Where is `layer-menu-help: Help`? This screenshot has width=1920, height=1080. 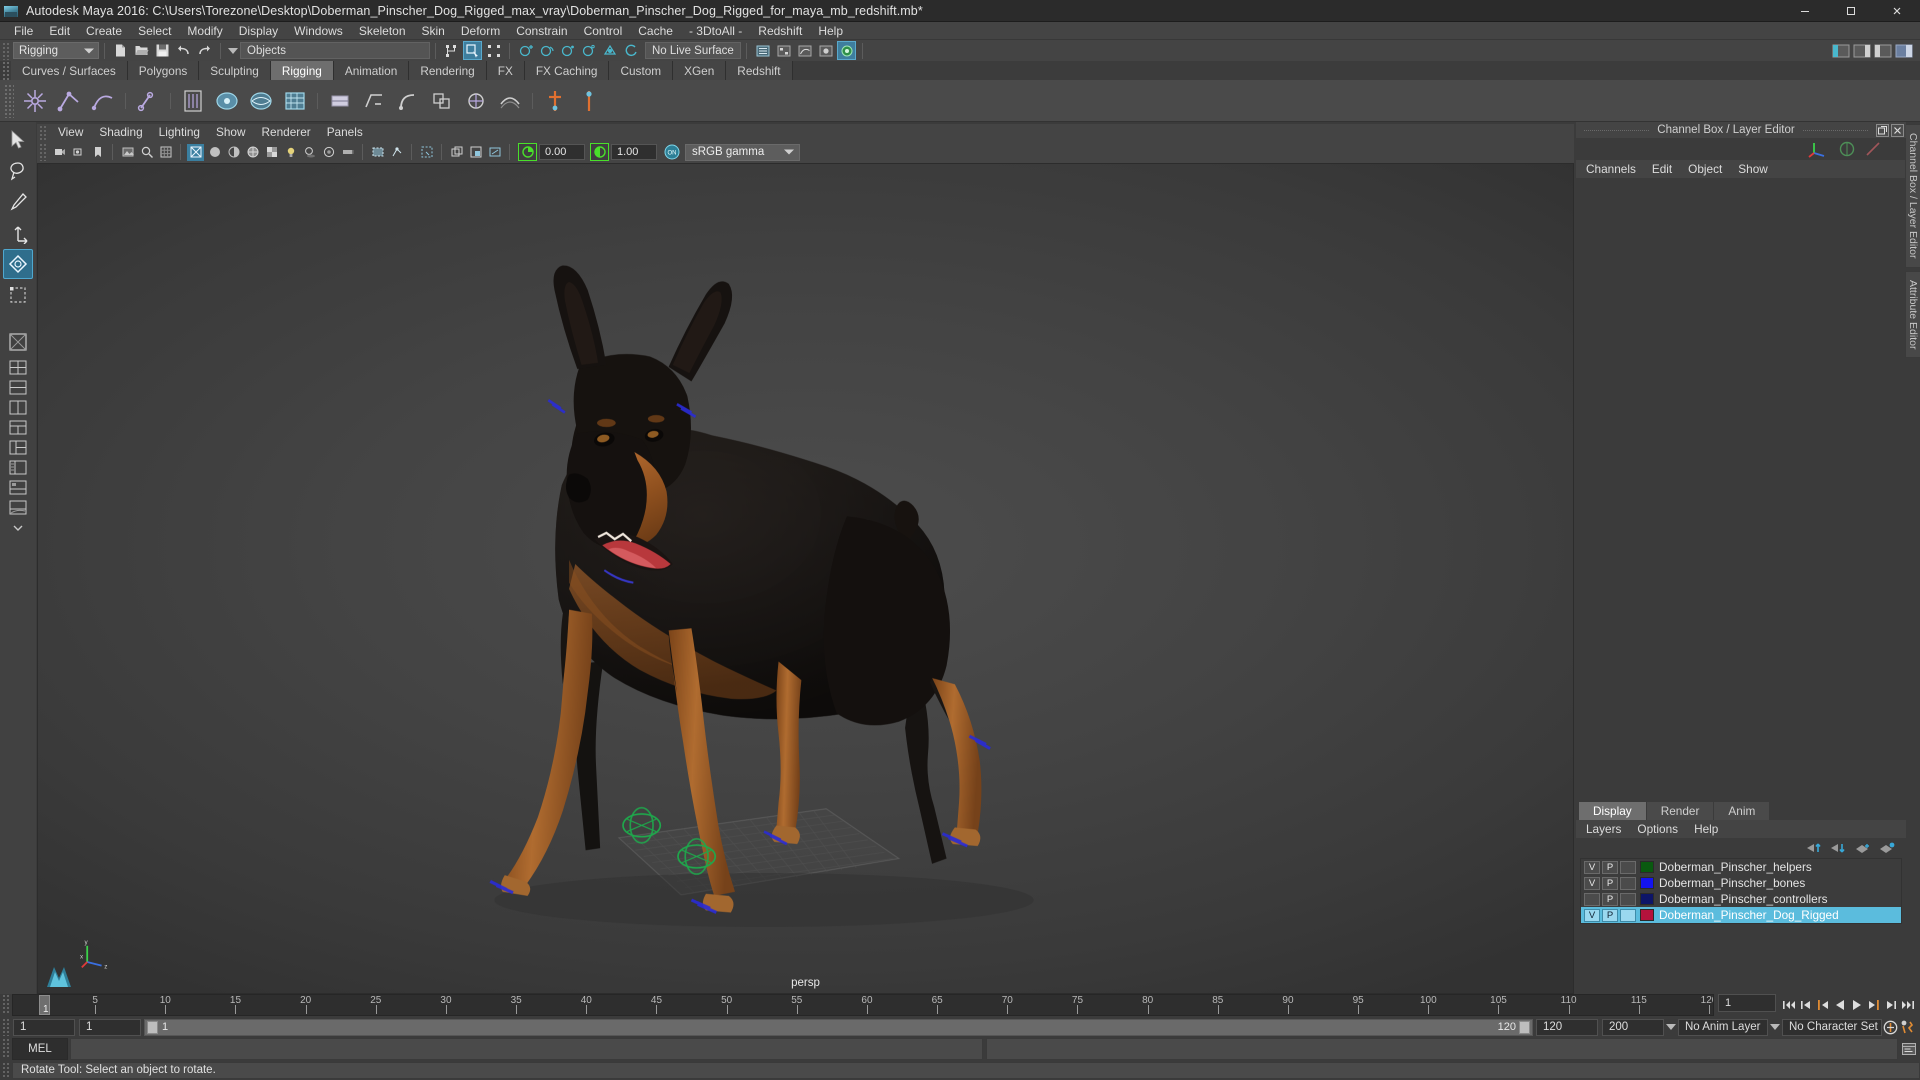 layer-menu-help: Help is located at coordinates (1706, 829).